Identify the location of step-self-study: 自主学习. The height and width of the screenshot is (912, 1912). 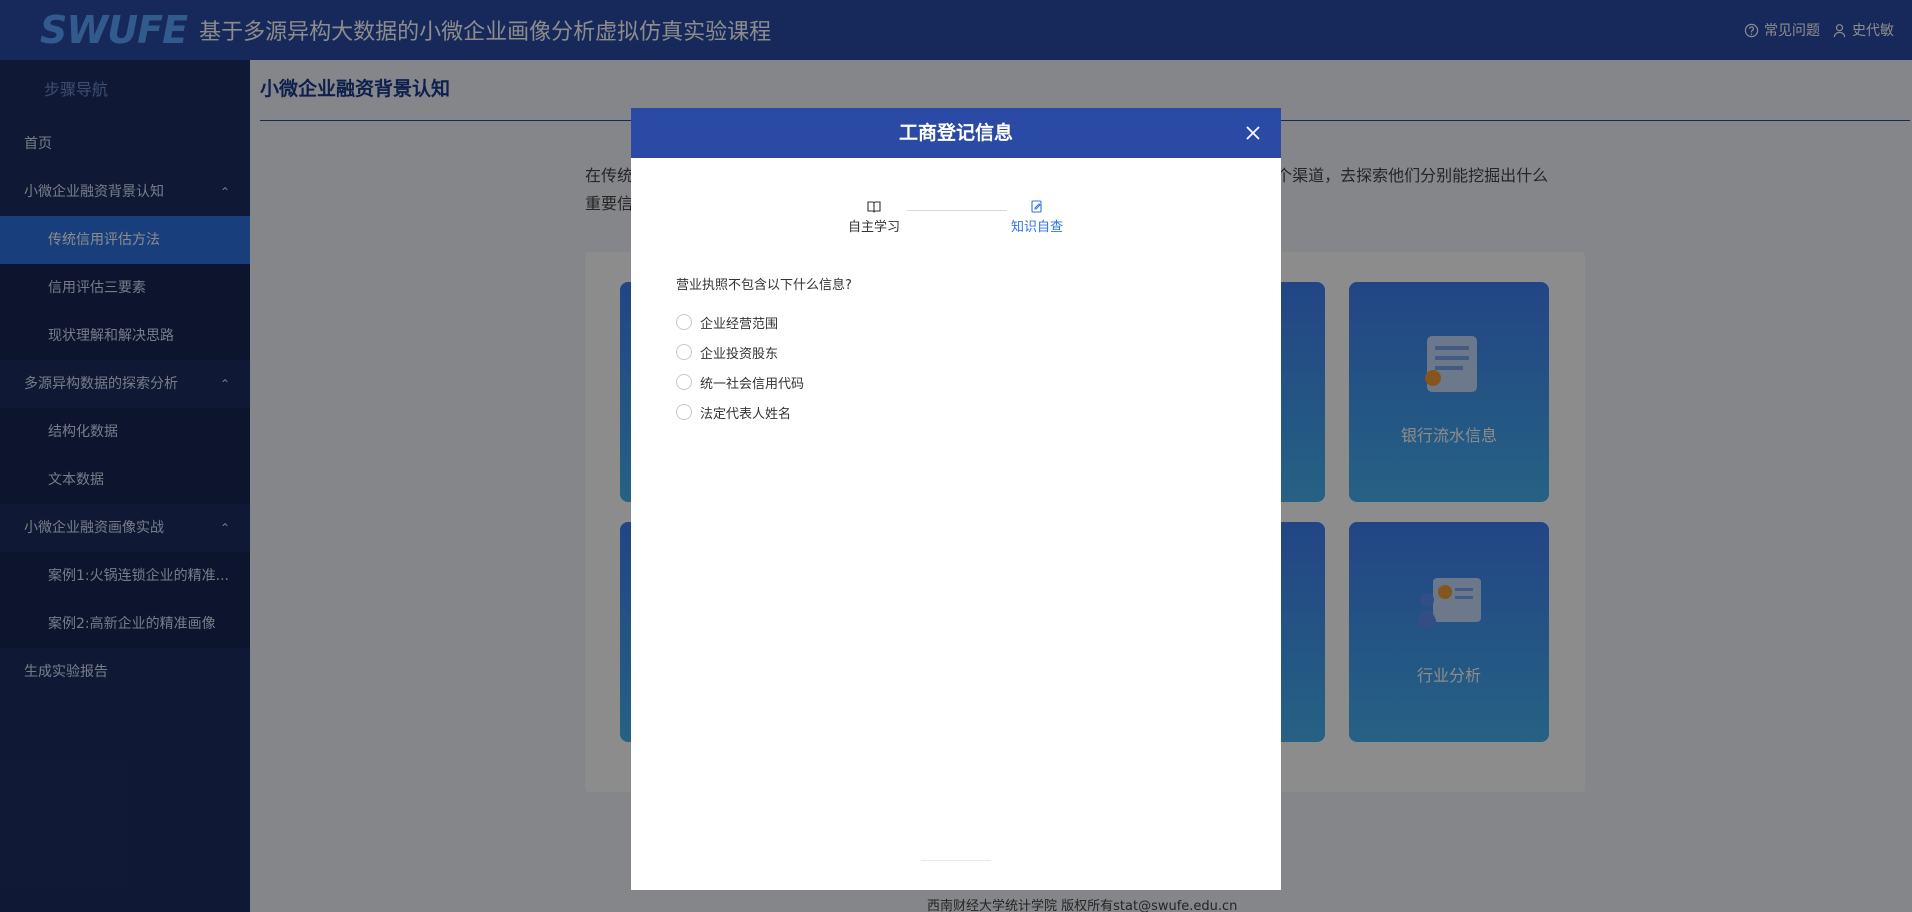
(874, 217).